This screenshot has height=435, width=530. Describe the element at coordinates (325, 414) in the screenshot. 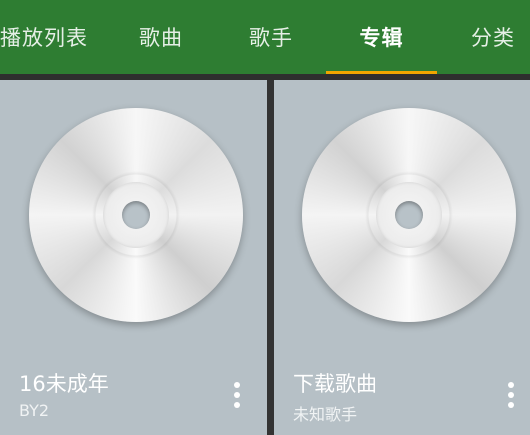

I see `album-artist: 未知歌手` at that location.